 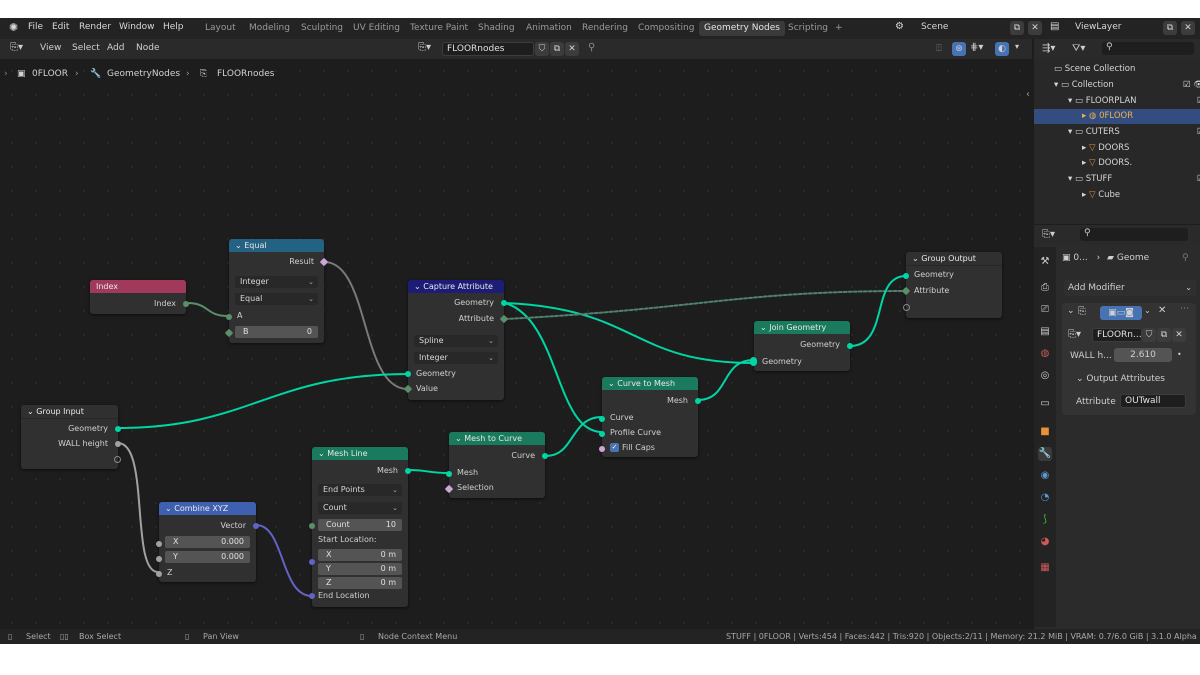 I want to click on add-modifier-button: Add Modifier ⌄, so click(x=1130, y=288).